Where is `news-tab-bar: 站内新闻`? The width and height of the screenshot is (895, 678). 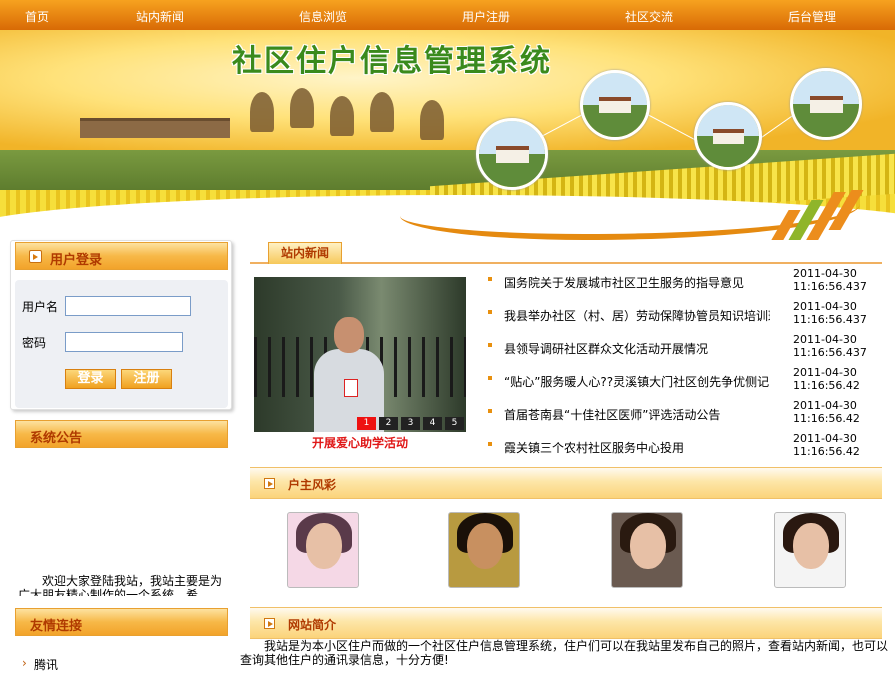
news-tab-bar: 站内新闻 is located at coordinates (566, 252).